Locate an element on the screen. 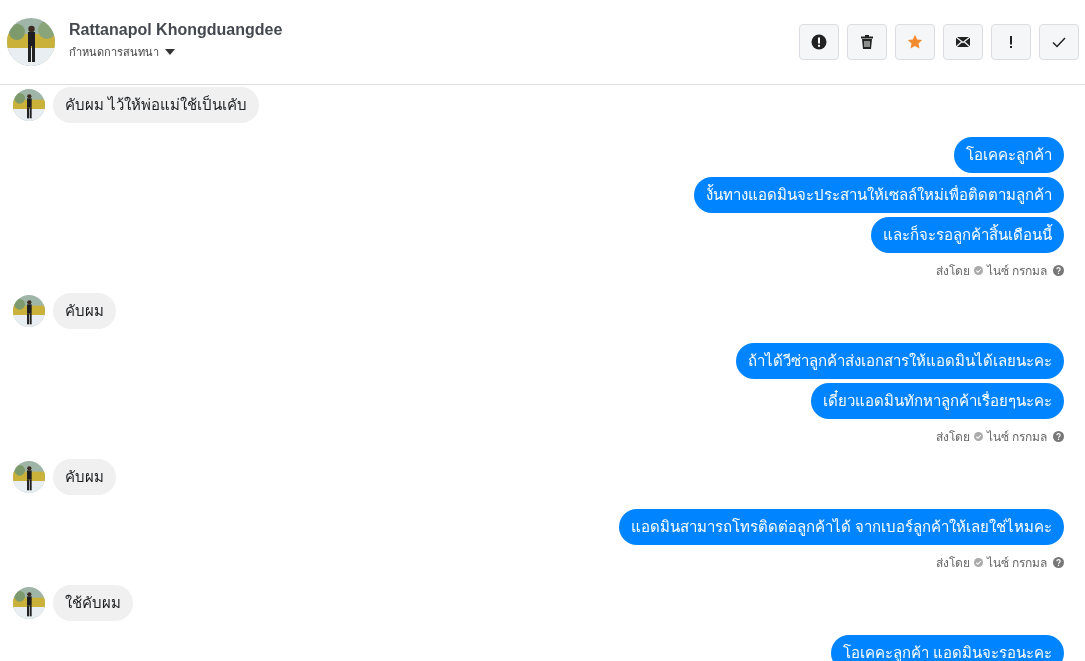  trash-icon is located at coordinates (867, 42).